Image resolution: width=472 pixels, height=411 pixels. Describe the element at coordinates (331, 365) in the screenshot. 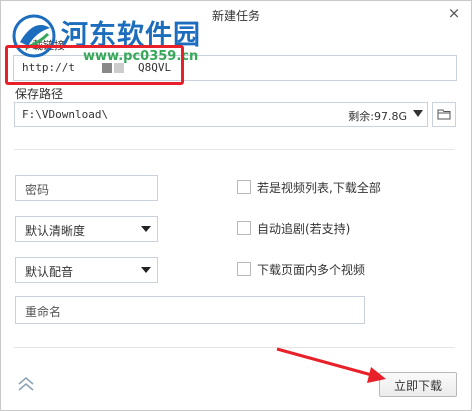

I see `annotation-arrow-icon` at that location.